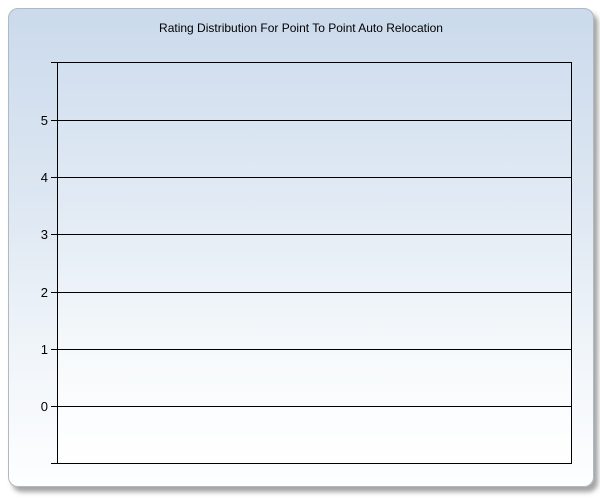 This screenshot has width=600, height=500. I want to click on y-axis-tick-label: 1, so click(44, 349).